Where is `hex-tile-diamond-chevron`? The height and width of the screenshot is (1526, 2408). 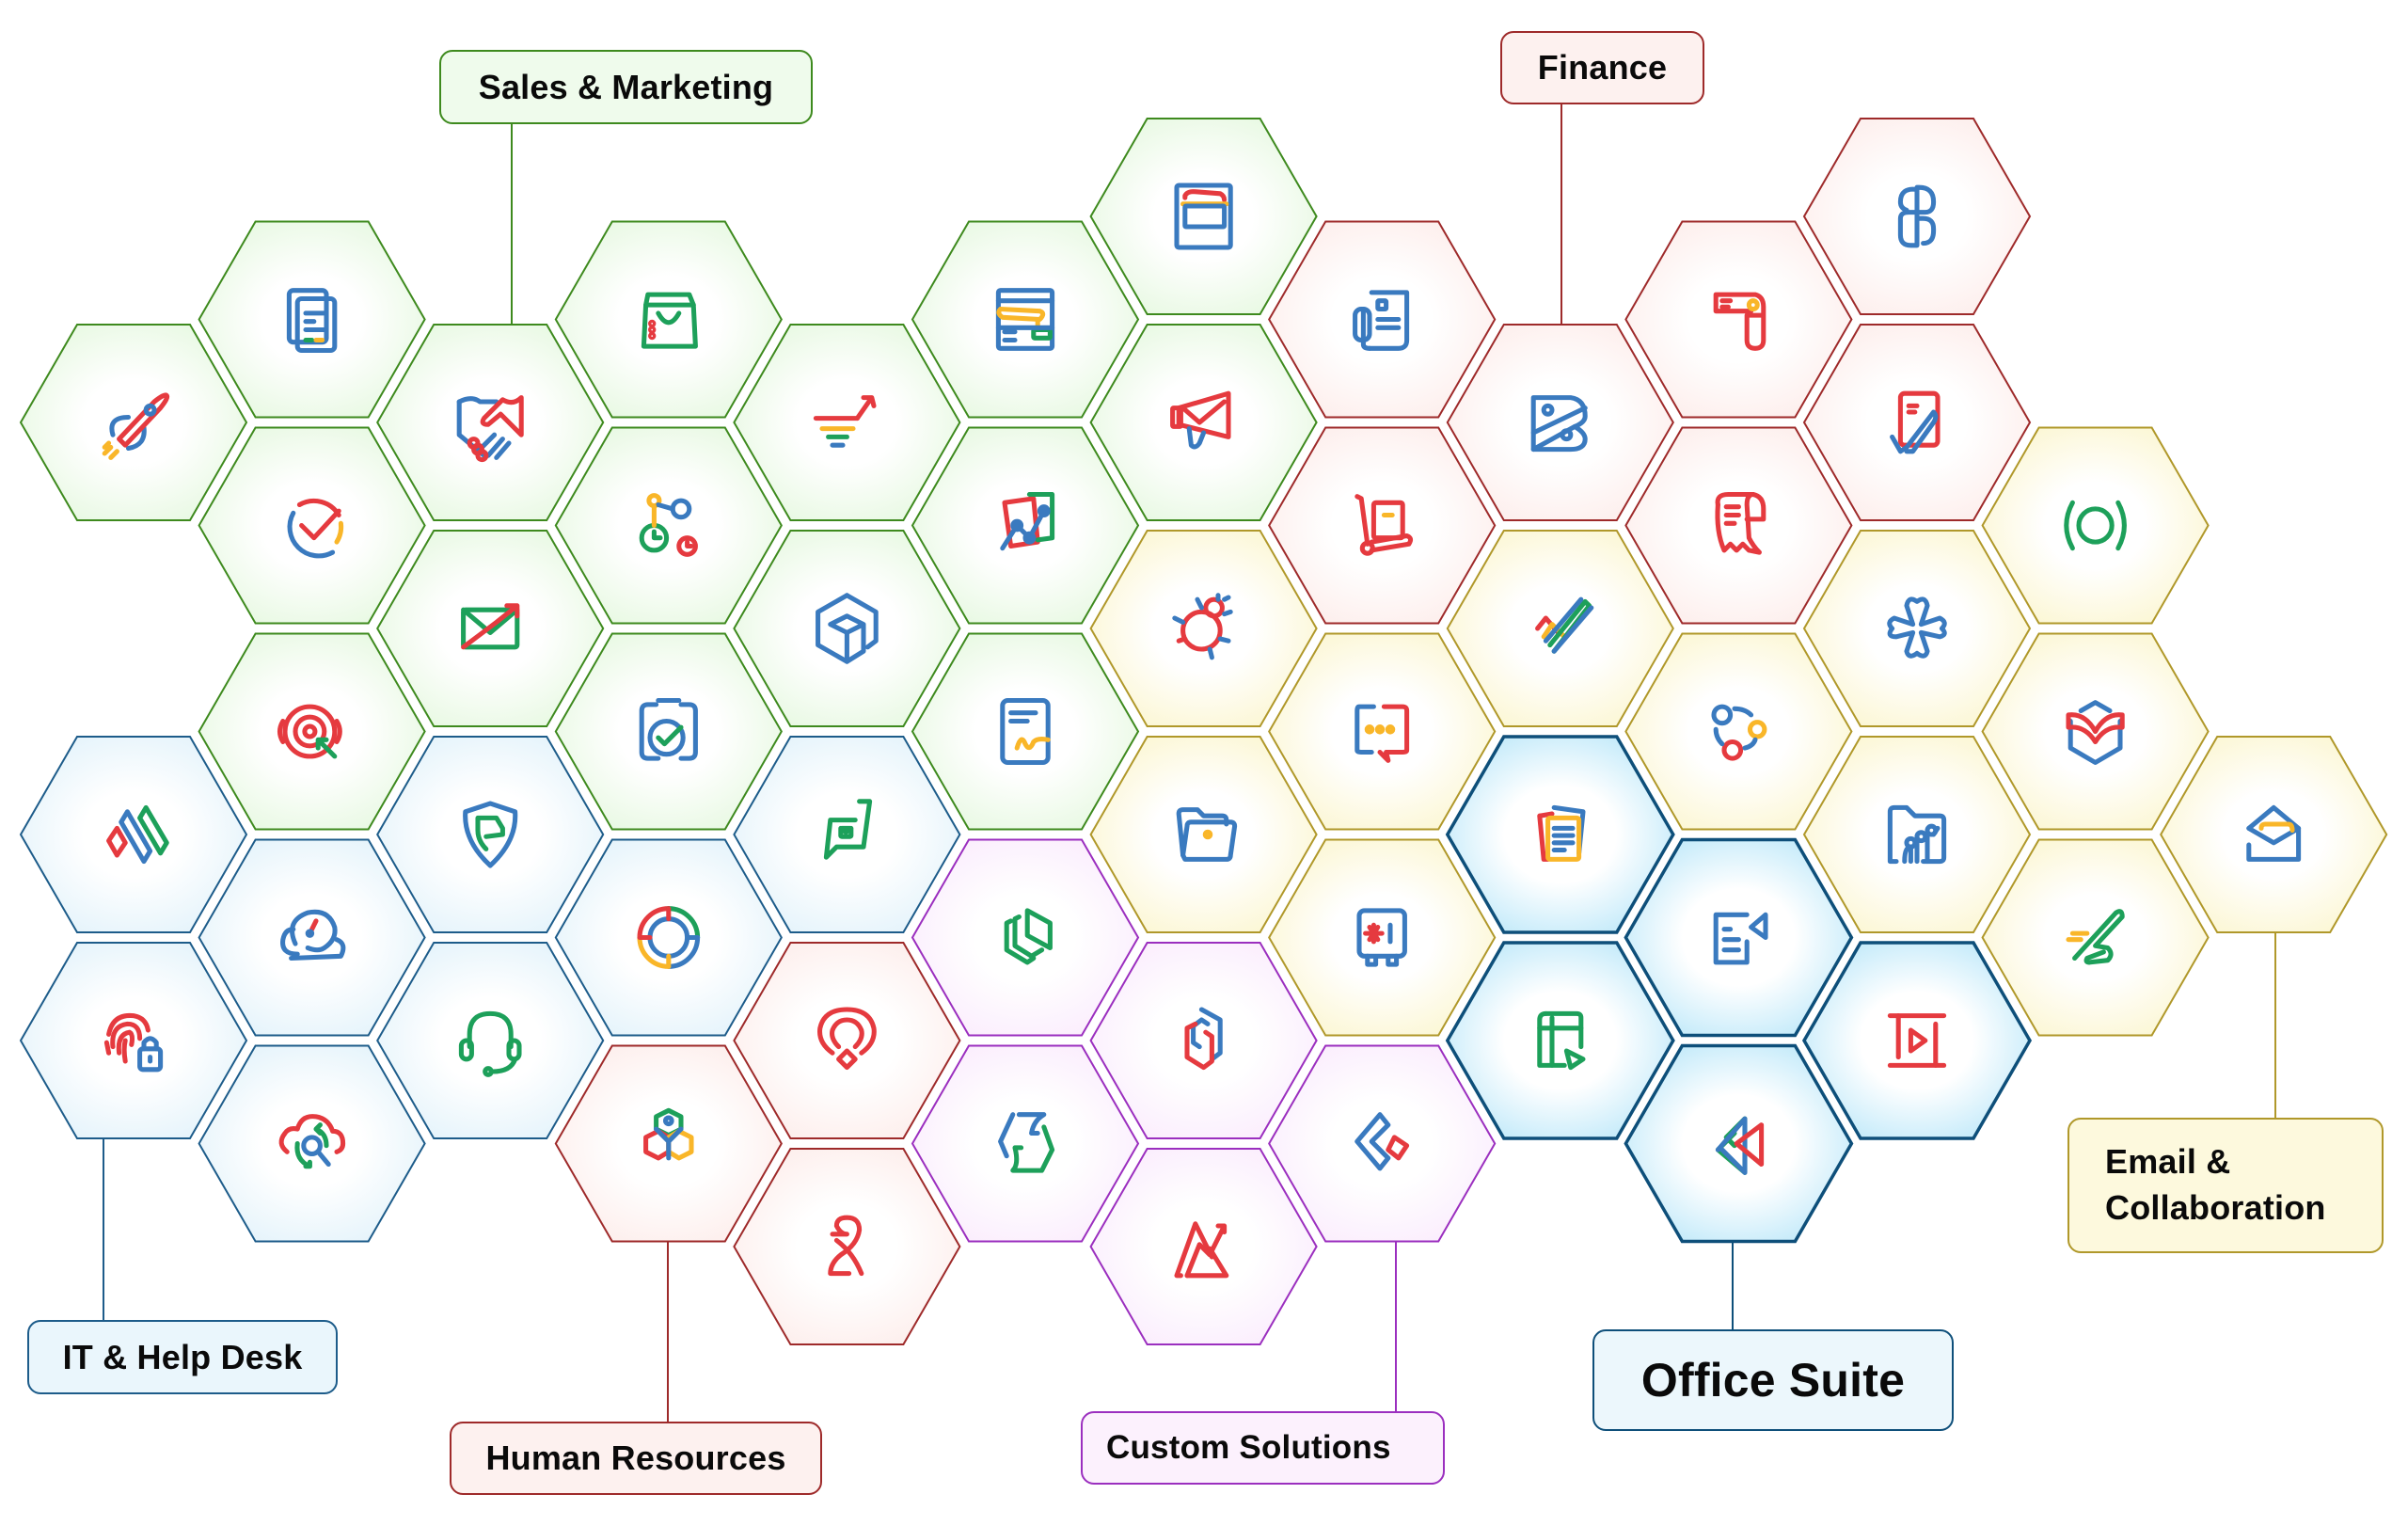 hex-tile-diamond-chevron is located at coordinates (1383, 1143).